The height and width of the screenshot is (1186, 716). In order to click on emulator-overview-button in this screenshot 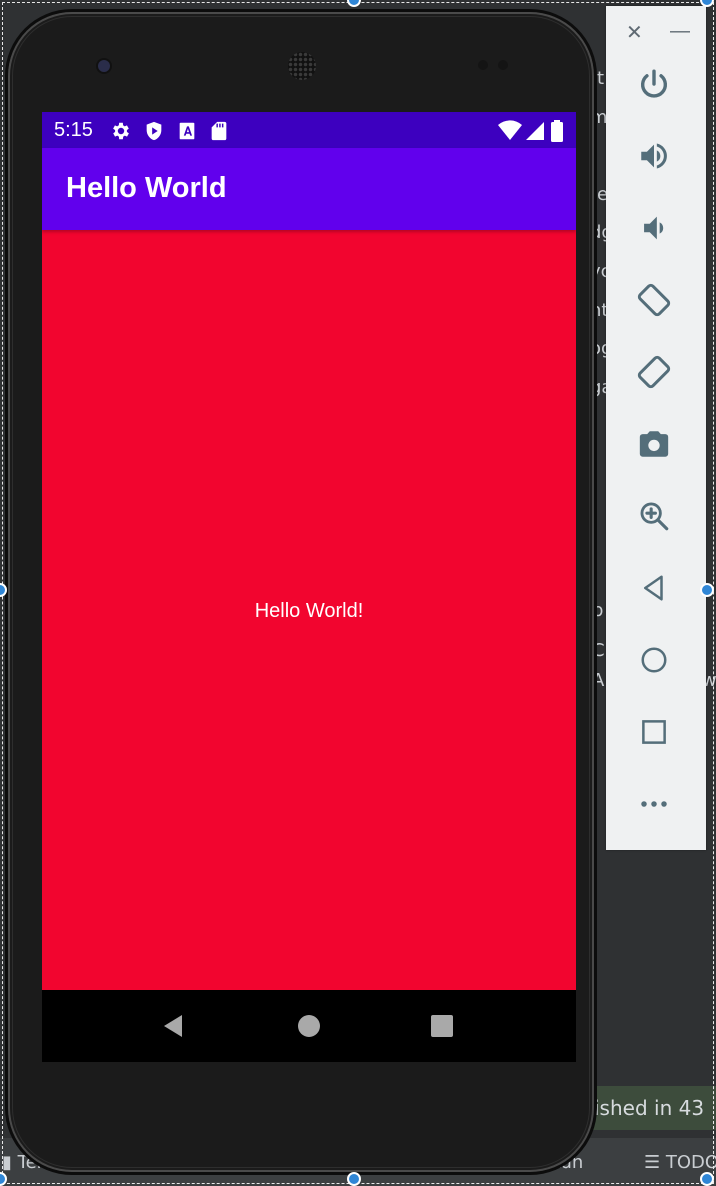, I will do `click(654, 732)`.